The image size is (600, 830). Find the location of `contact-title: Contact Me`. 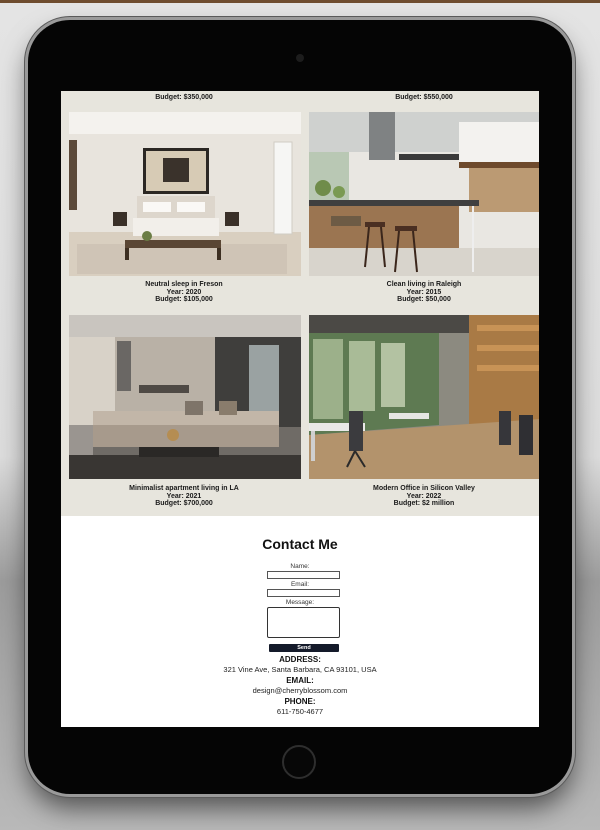

contact-title: Contact Me is located at coordinates (300, 544).